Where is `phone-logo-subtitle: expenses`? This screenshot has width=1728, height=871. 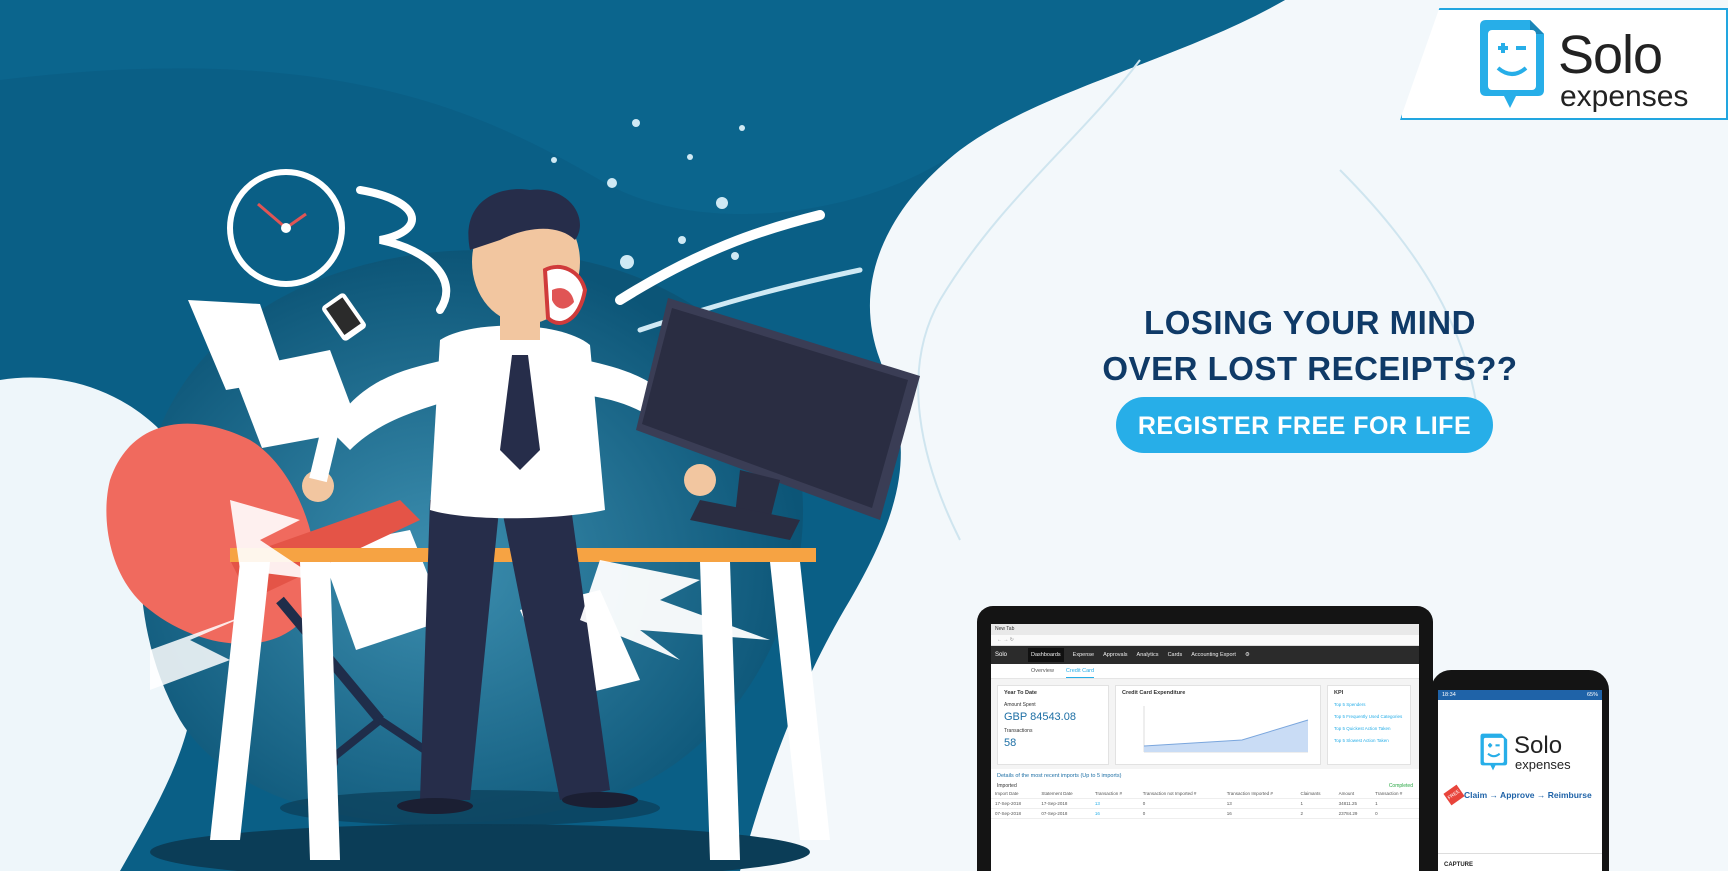 phone-logo-subtitle: expenses is located at coordinates (1543, 764).